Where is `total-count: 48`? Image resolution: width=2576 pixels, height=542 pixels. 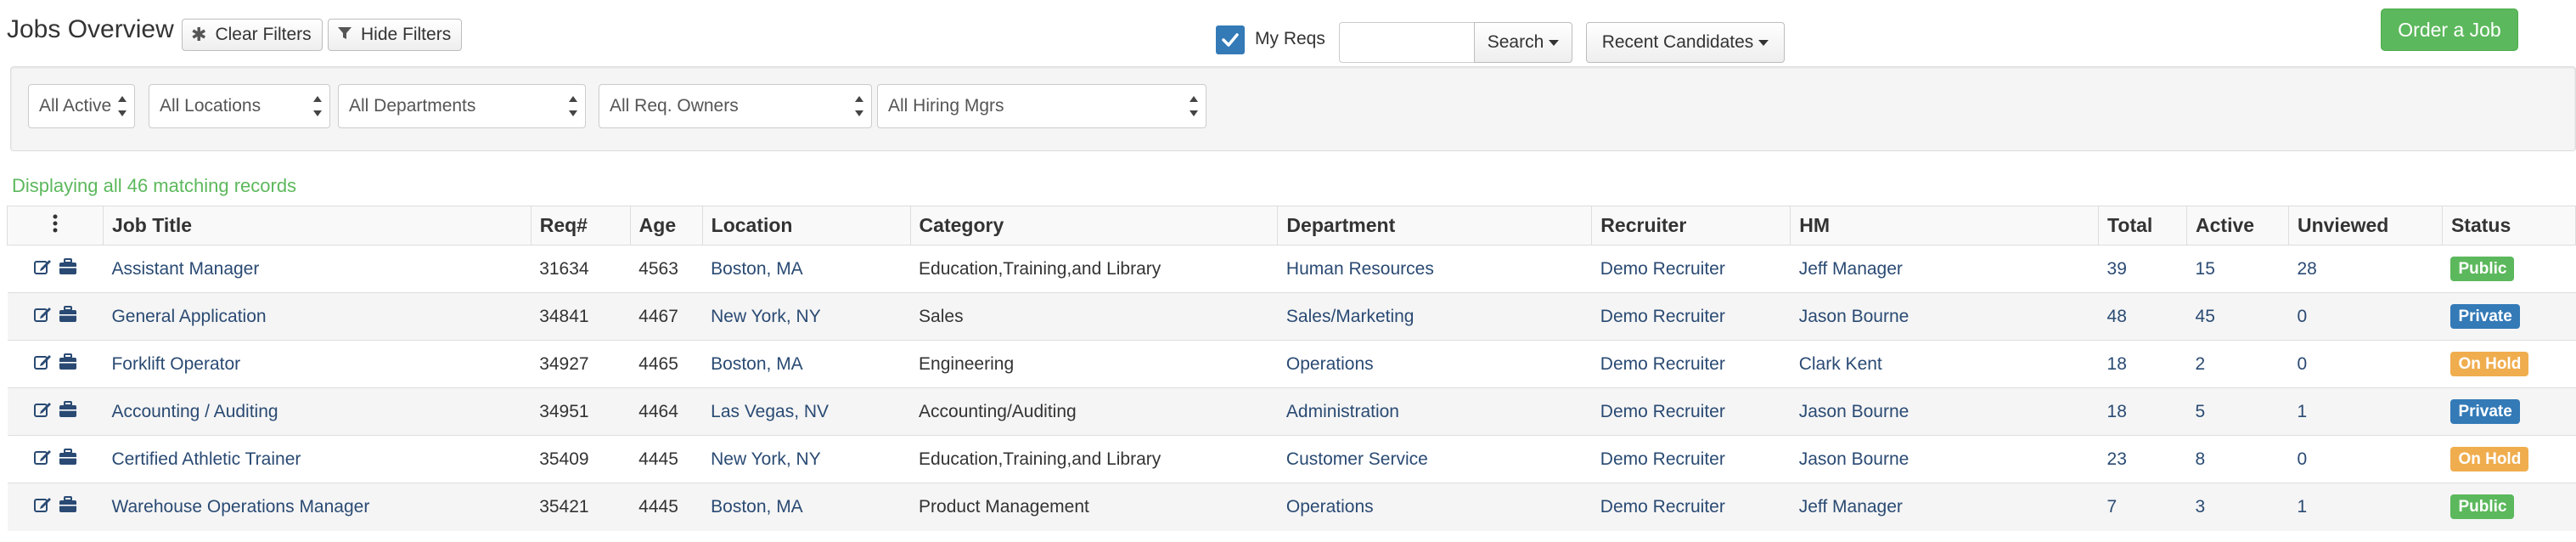 total-count: 48 is located at coordinates (2142, 316).